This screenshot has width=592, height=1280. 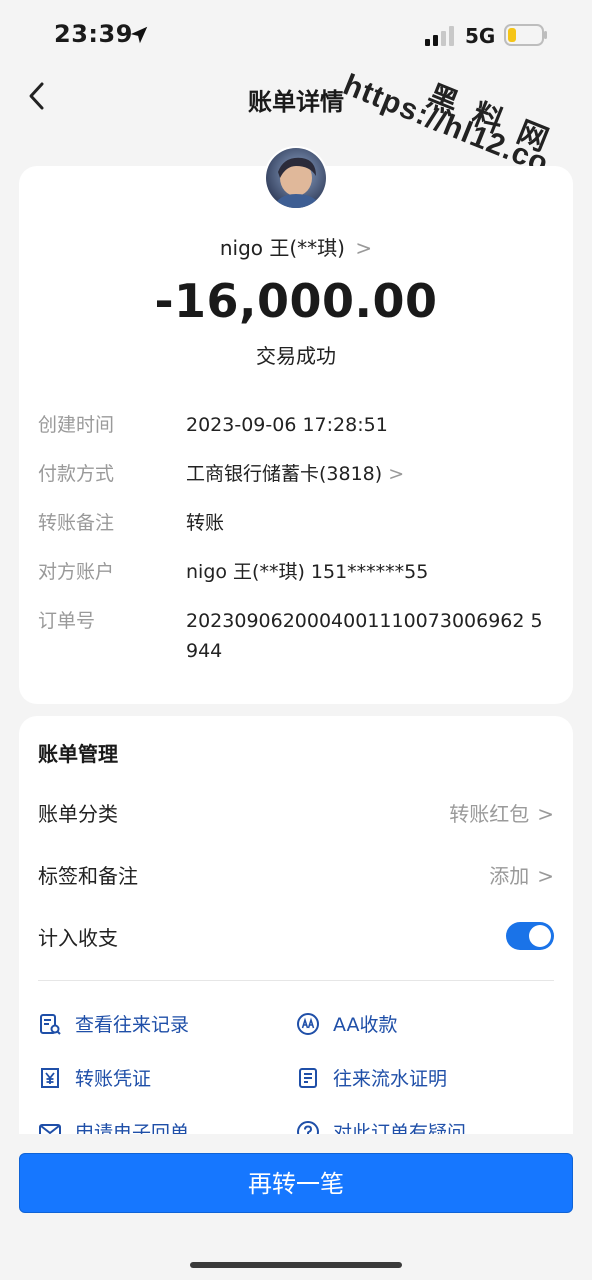 What do you see at coordinates (139, 35) in the screenshot?
I see `location-arrow-icon` at bounding box center [139, 35].